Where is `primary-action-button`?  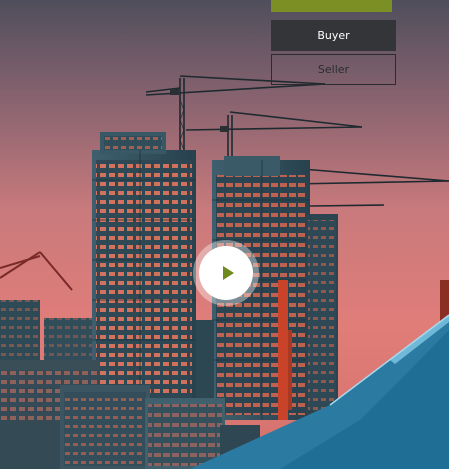
primary-action-button is located at coordinates (331, 6).